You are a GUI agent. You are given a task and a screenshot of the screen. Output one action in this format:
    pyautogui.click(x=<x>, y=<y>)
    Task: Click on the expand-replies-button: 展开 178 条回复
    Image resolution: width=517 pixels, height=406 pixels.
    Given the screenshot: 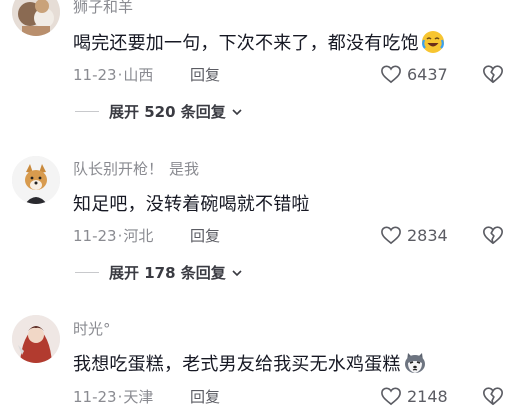 What is the action you would take?
    pyautogui.click(x=159, y=272)
    